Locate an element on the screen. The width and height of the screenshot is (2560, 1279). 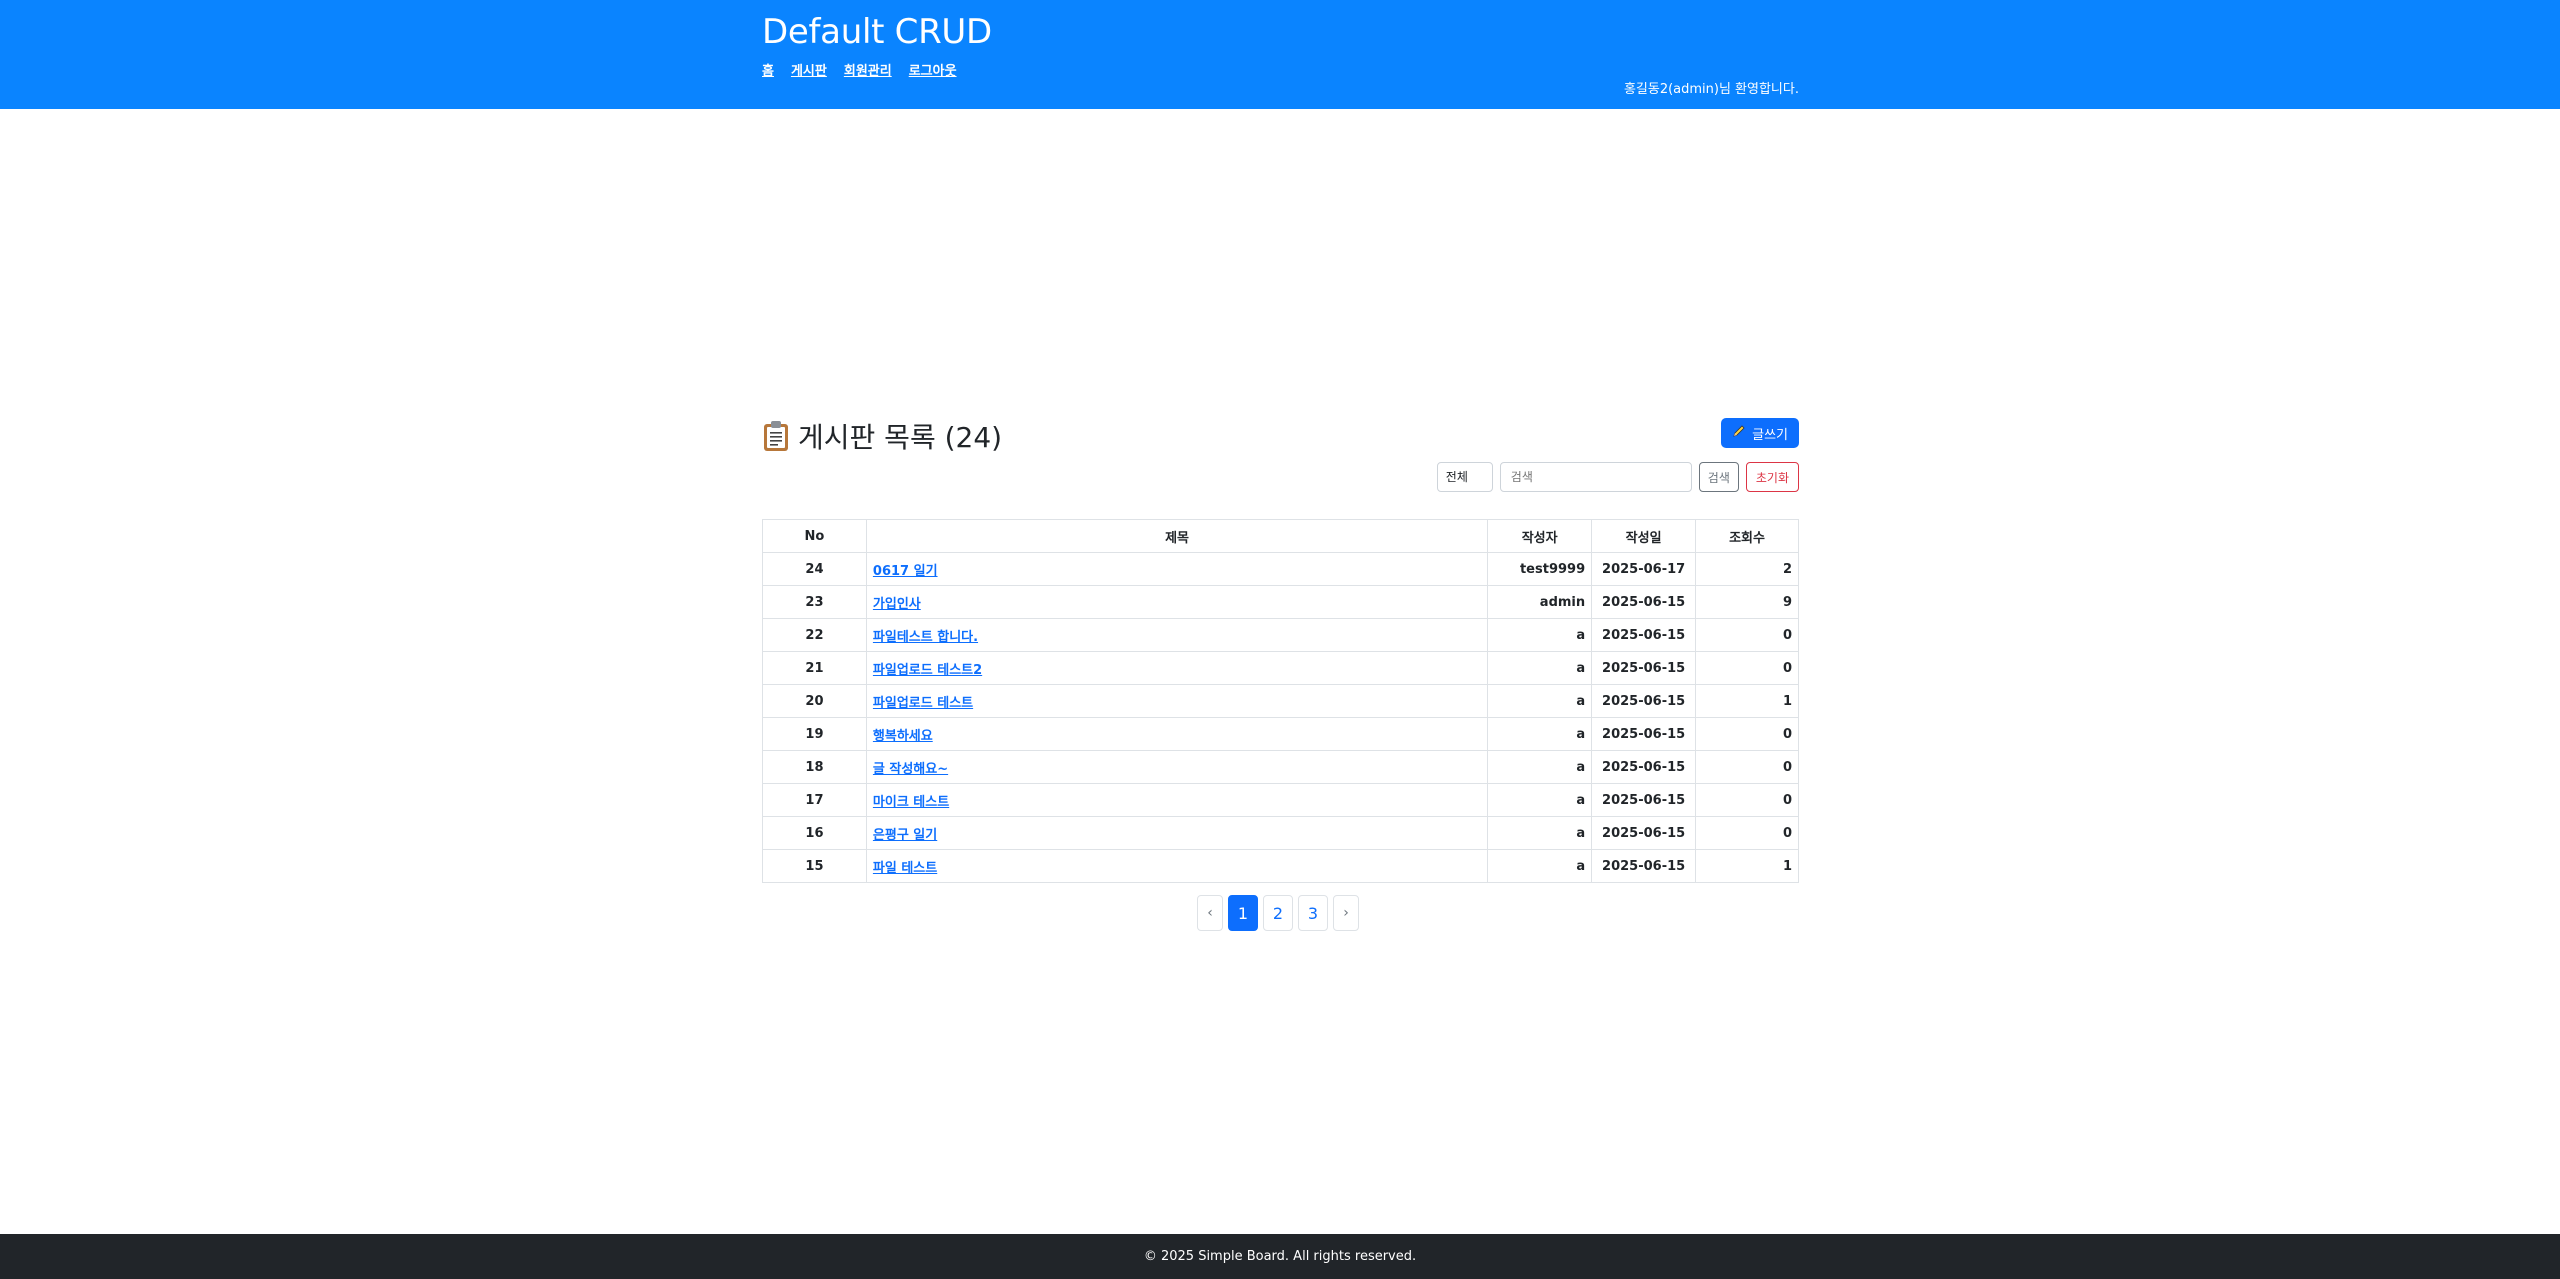
post-number: 23 is located at coordinates (814, 602).